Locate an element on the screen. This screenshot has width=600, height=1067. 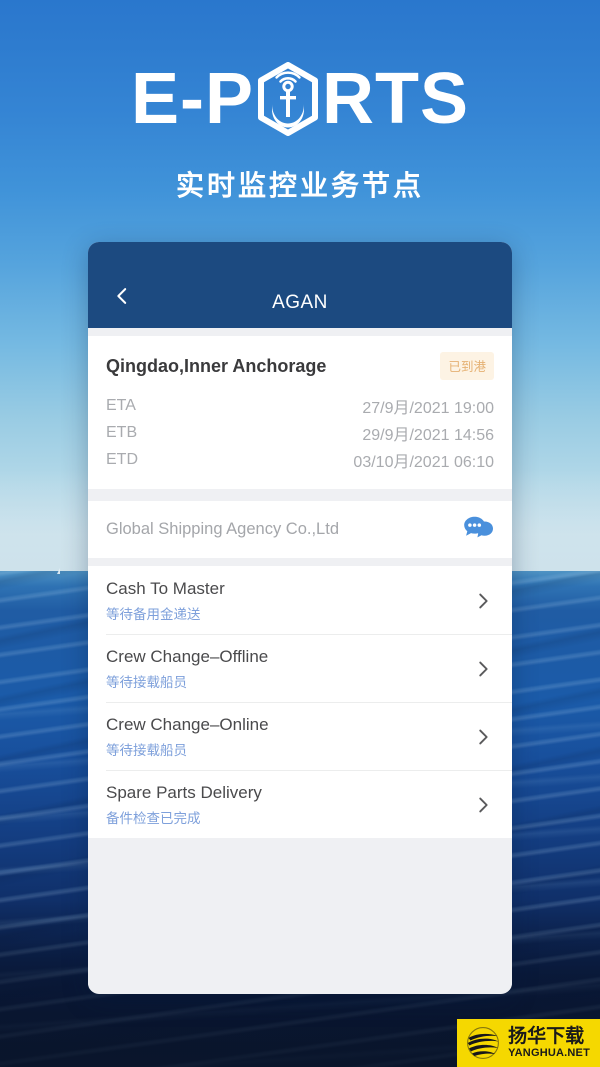
brand-tagline: 实时监控业务节点 is located at coordinates (299, 185).